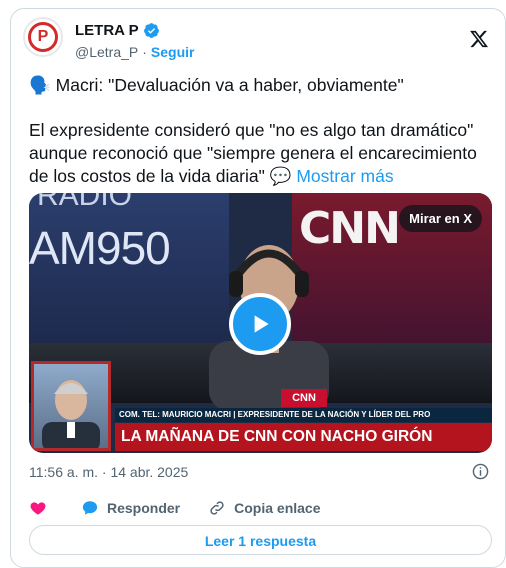 The width and height of the screenshot is (506, 568). I want to click on cnn-desk-logo: CNN, so click(304, 398).